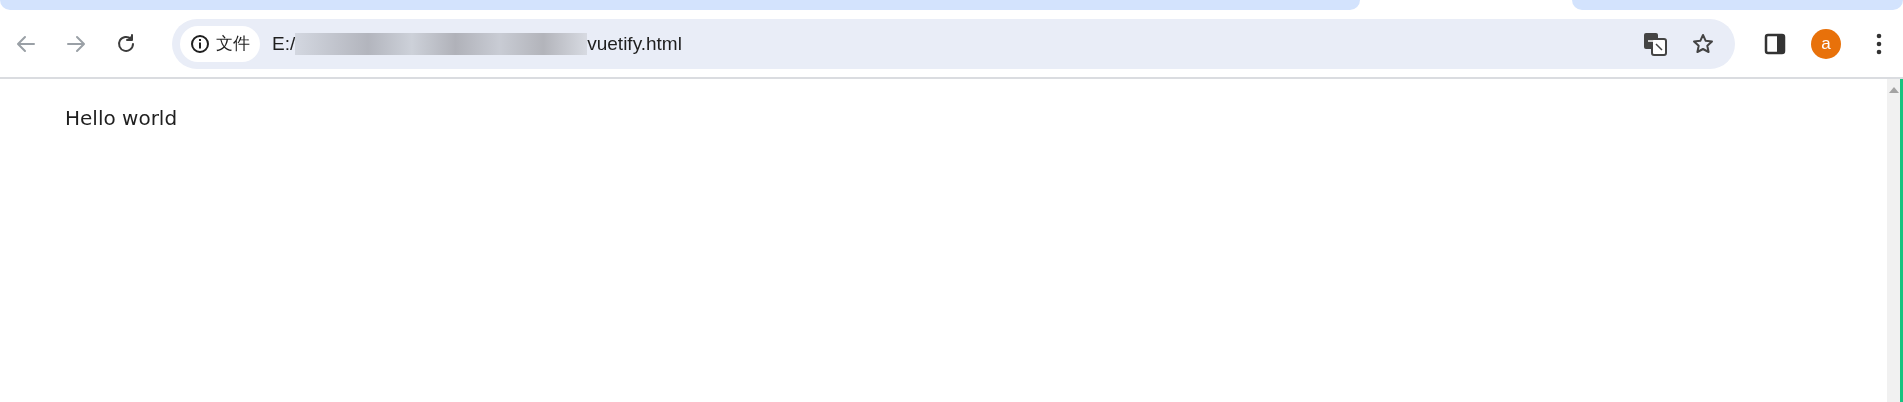 The width and height of the screenshot is (1903, 402). Describe the element at coordinates (220, 43) in the screenshot. I see `site-info-chip: 文件` at that location.